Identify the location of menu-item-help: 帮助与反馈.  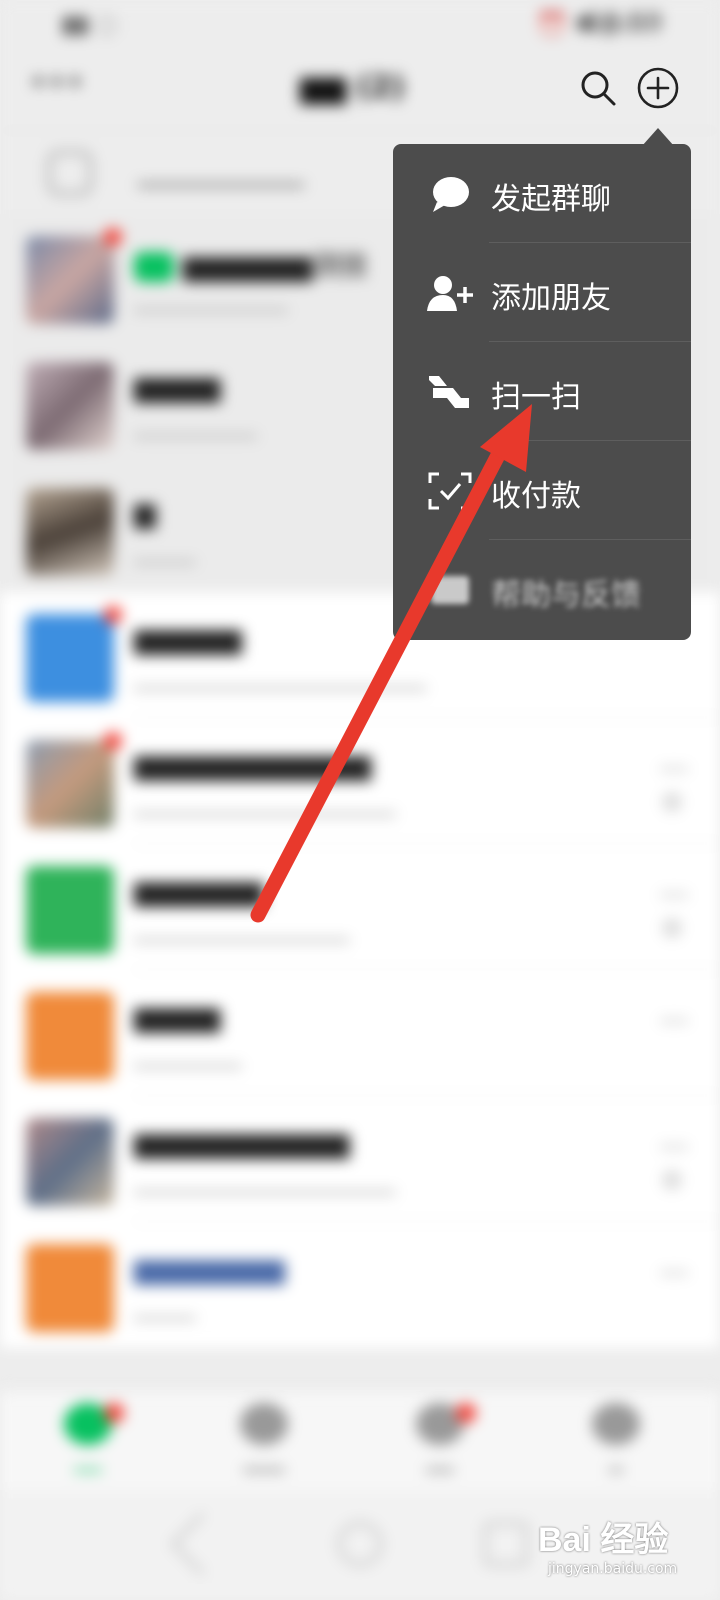
(542, 589).